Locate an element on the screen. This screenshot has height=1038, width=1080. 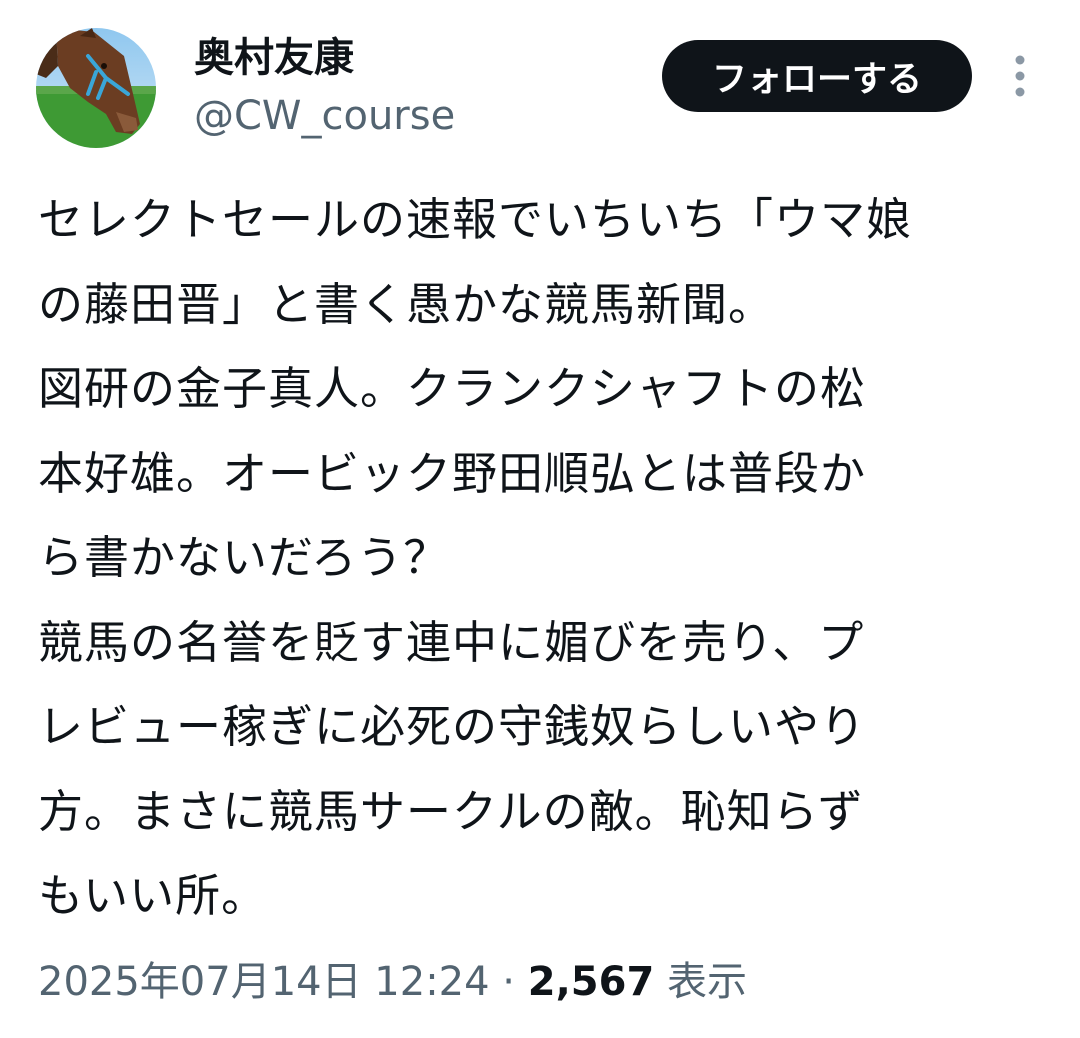
views-label: 表示 is located at coordinates (700, 982).